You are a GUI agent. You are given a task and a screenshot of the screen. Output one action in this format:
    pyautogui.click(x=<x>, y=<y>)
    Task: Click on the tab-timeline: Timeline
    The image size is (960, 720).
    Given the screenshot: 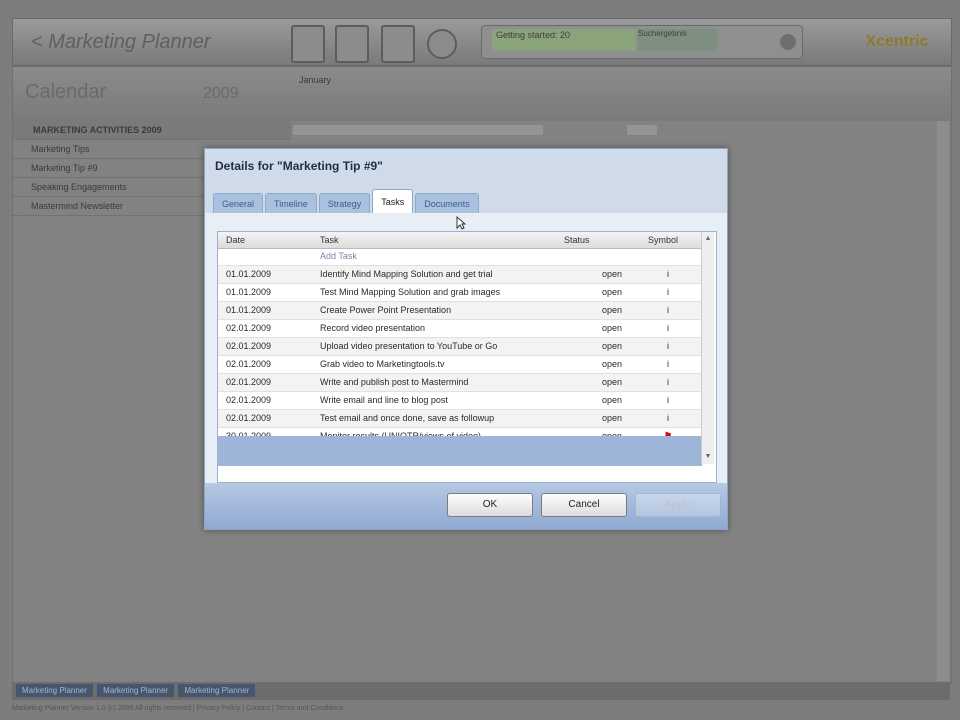 What is the action you would take?
    pyautogui.click(x=291, y=203)
    